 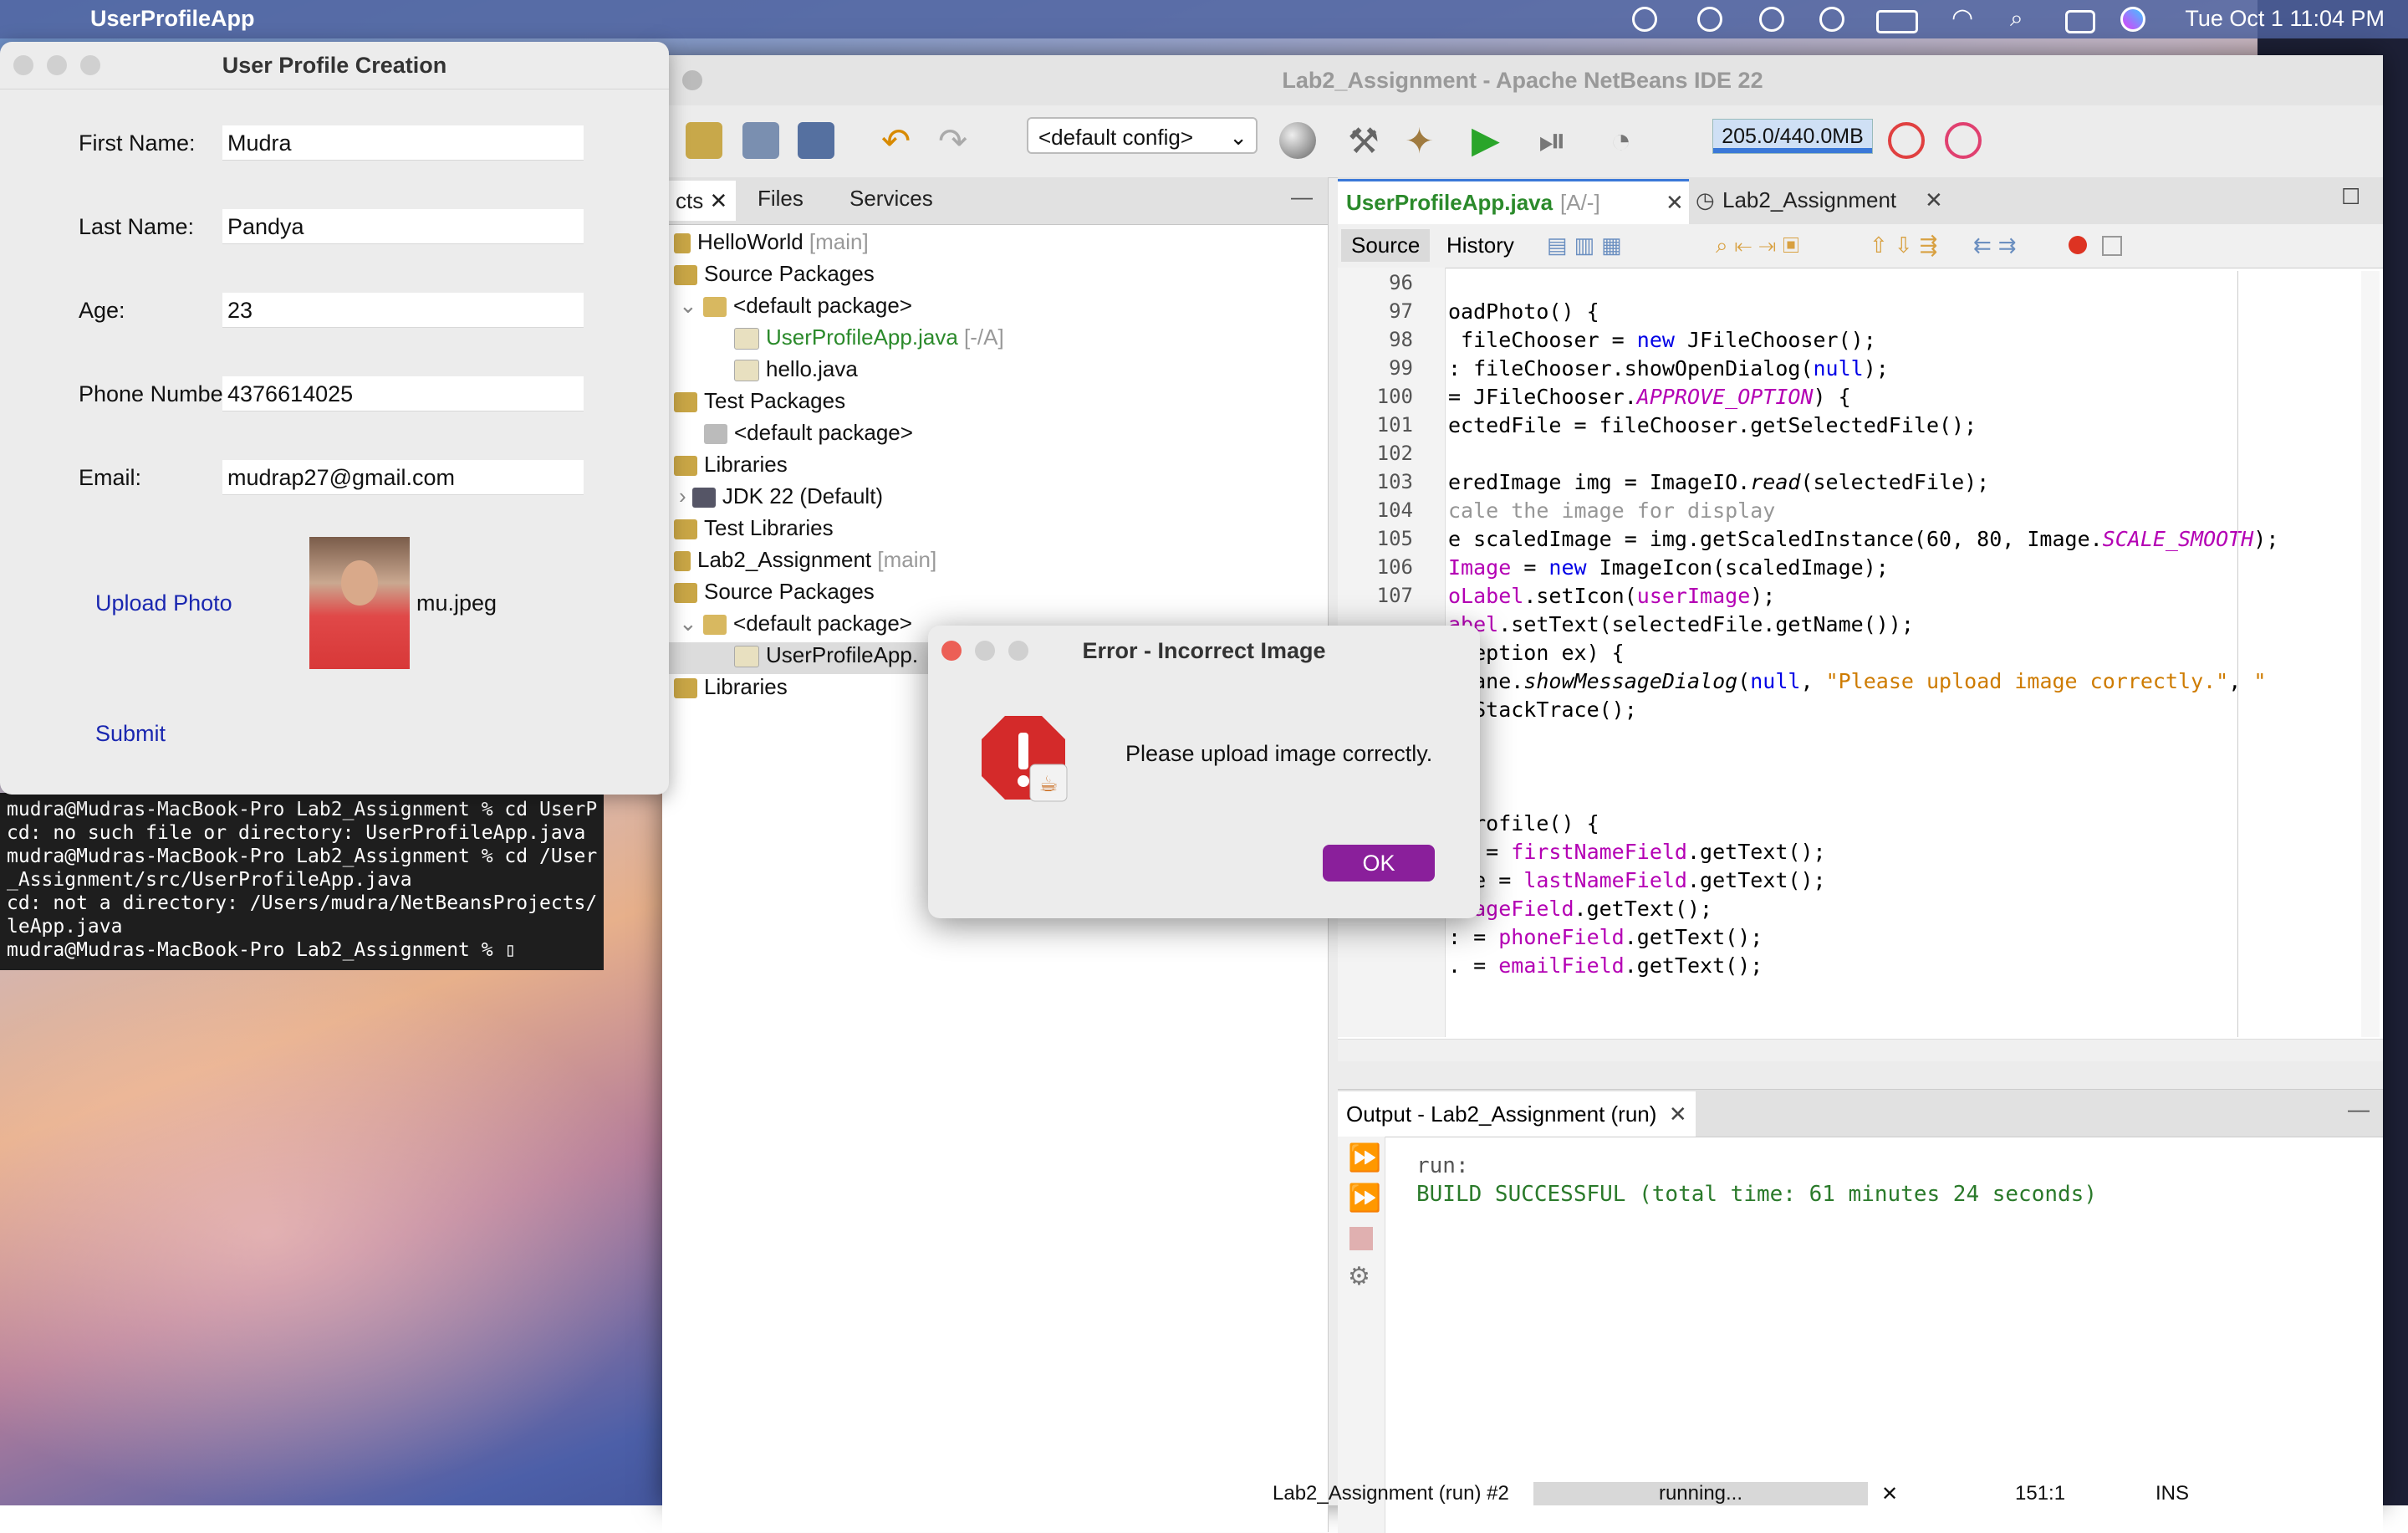 What do you see at coordinates (761, 140) in the screenshot?
I see `open-project-icon` at bounding box center [761, 140].